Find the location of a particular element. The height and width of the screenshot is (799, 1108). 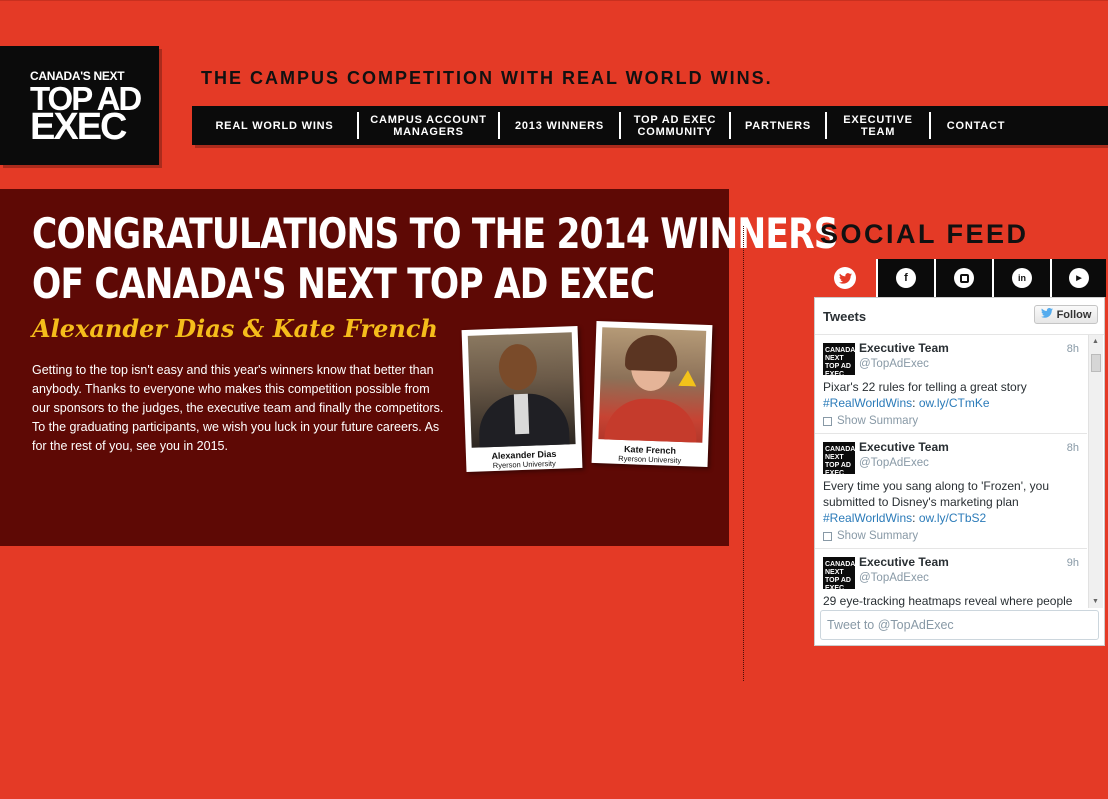

tab-youtube: ▶ is located at coordinates (1078, 278).